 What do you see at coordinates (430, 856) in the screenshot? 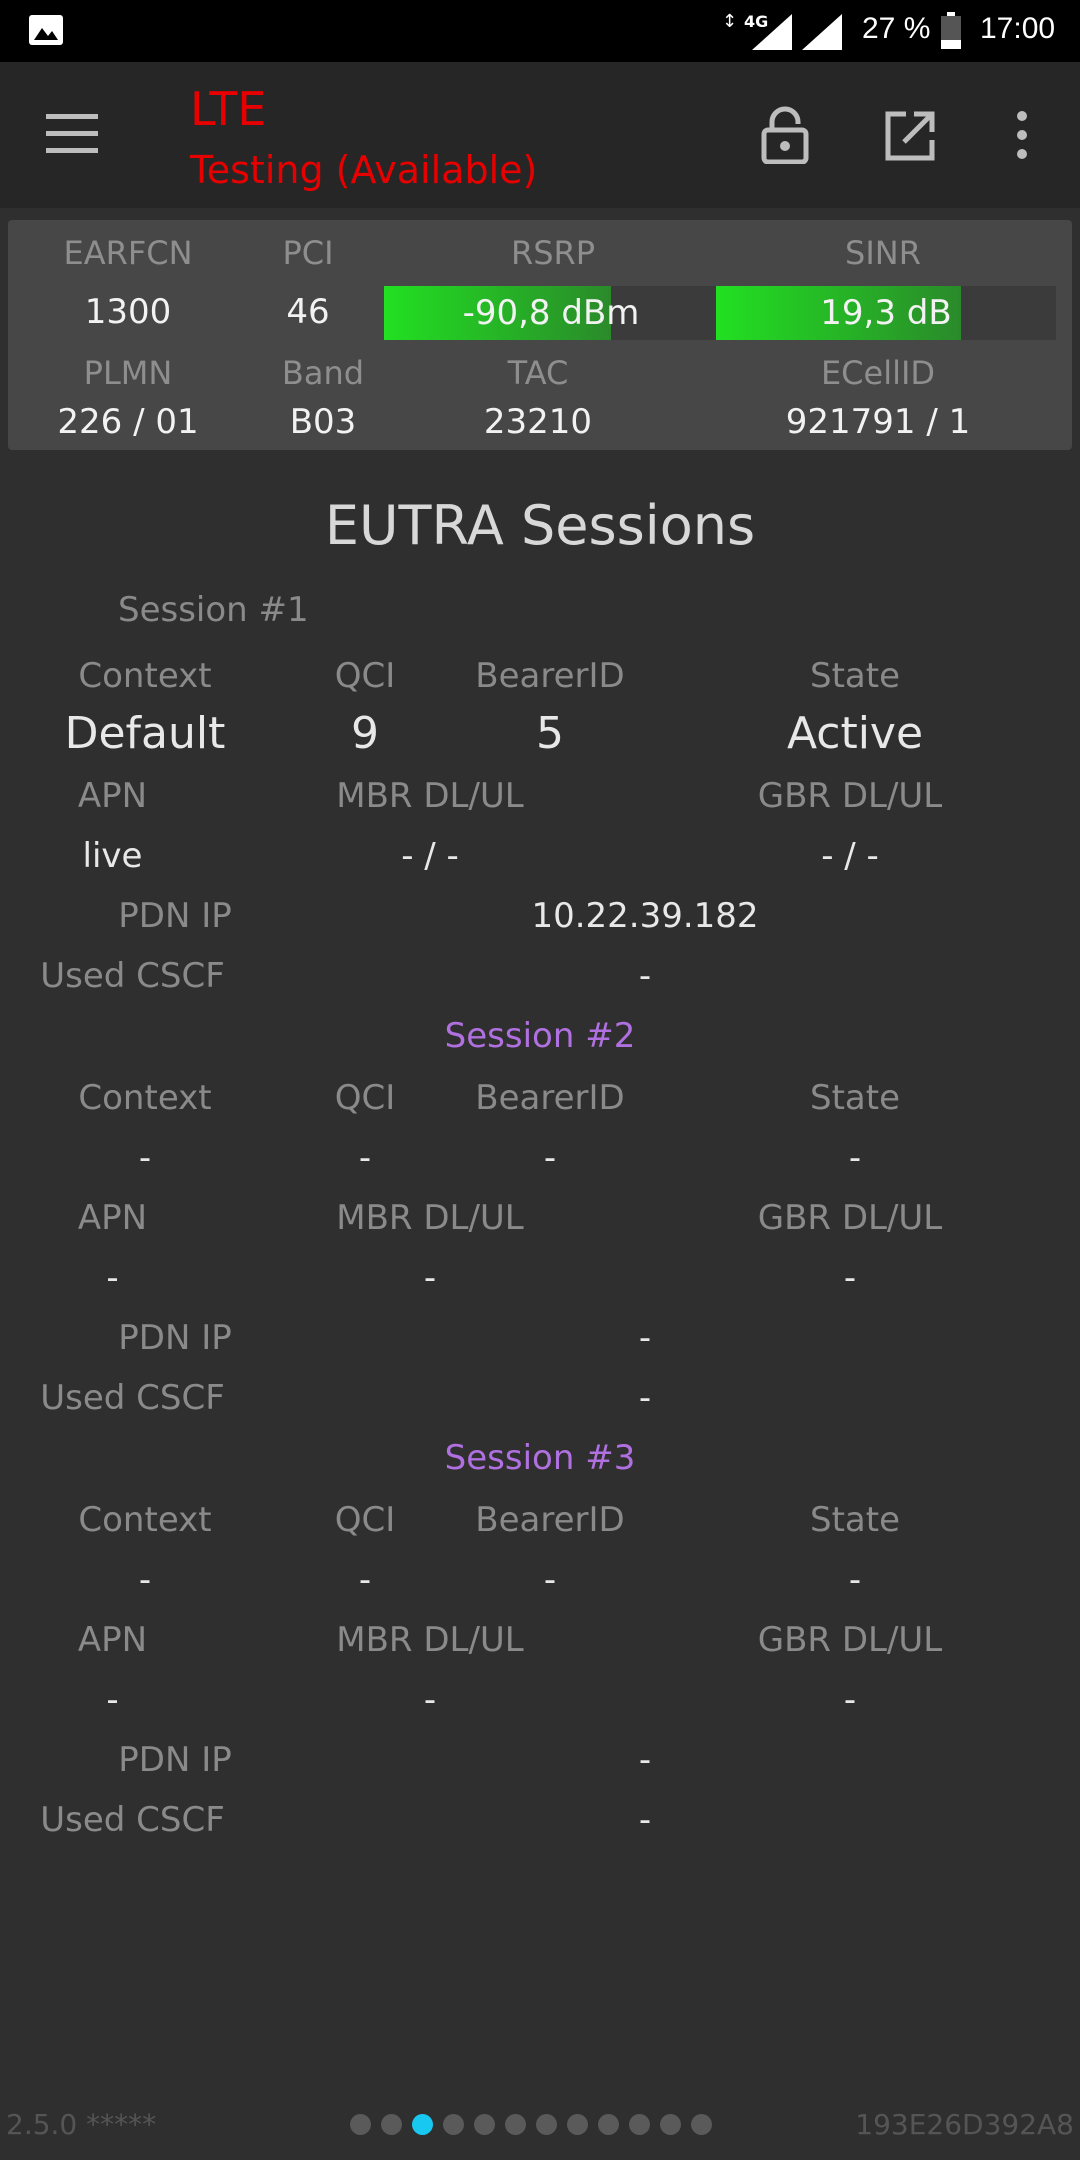
I see `mbr-value: - / -` at bounding box center [430, 856].